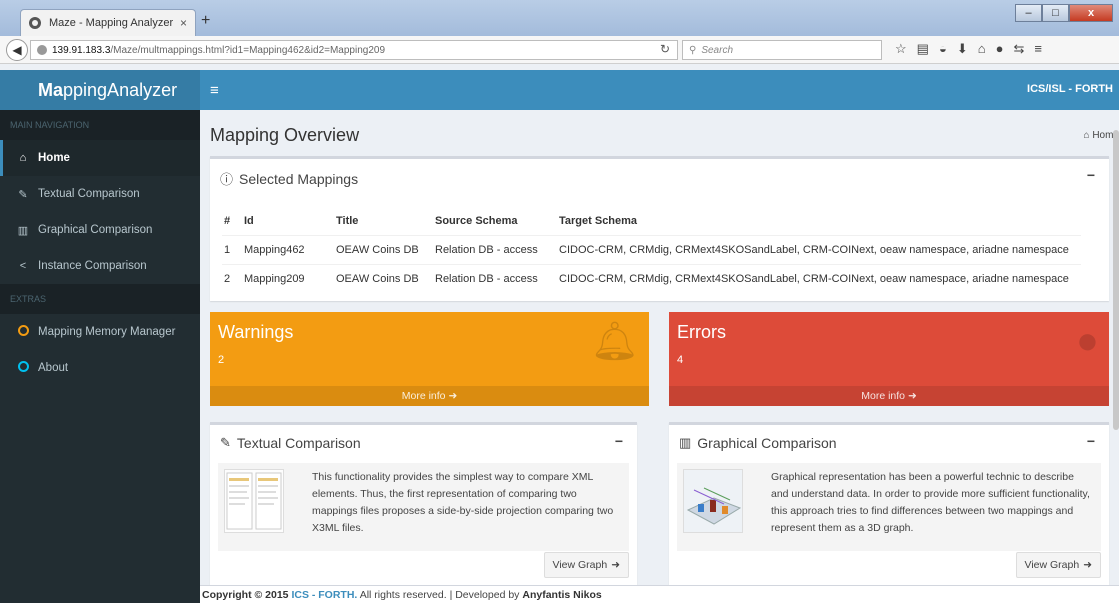 The width and height of the screenshot is (1119, 603). I want to click on window-close-button: x, so click(1091, 13).